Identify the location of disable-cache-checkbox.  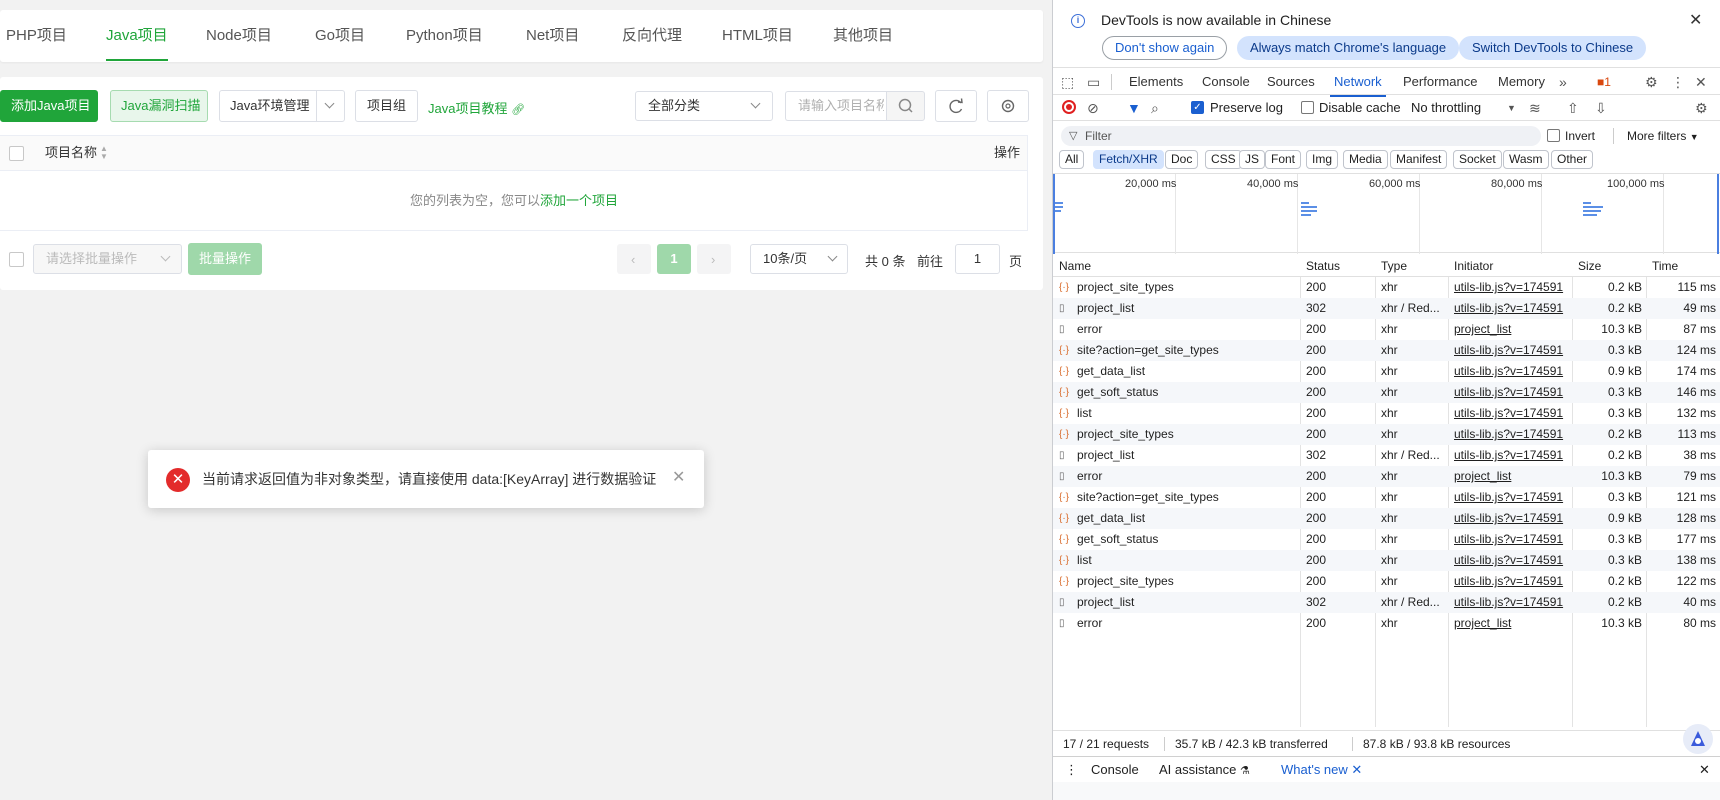
(1307, 107).